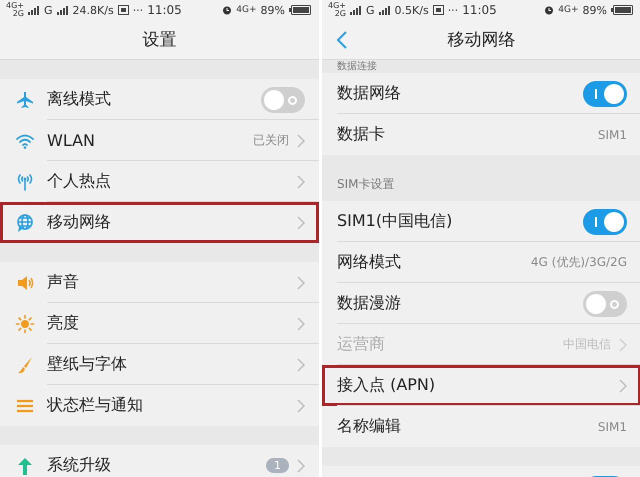 This screenshot has height=477, width=640. Describe the element at coordinates (159, 461) in the screenshot. I see `settings-row: 系统升级 1` at that location.